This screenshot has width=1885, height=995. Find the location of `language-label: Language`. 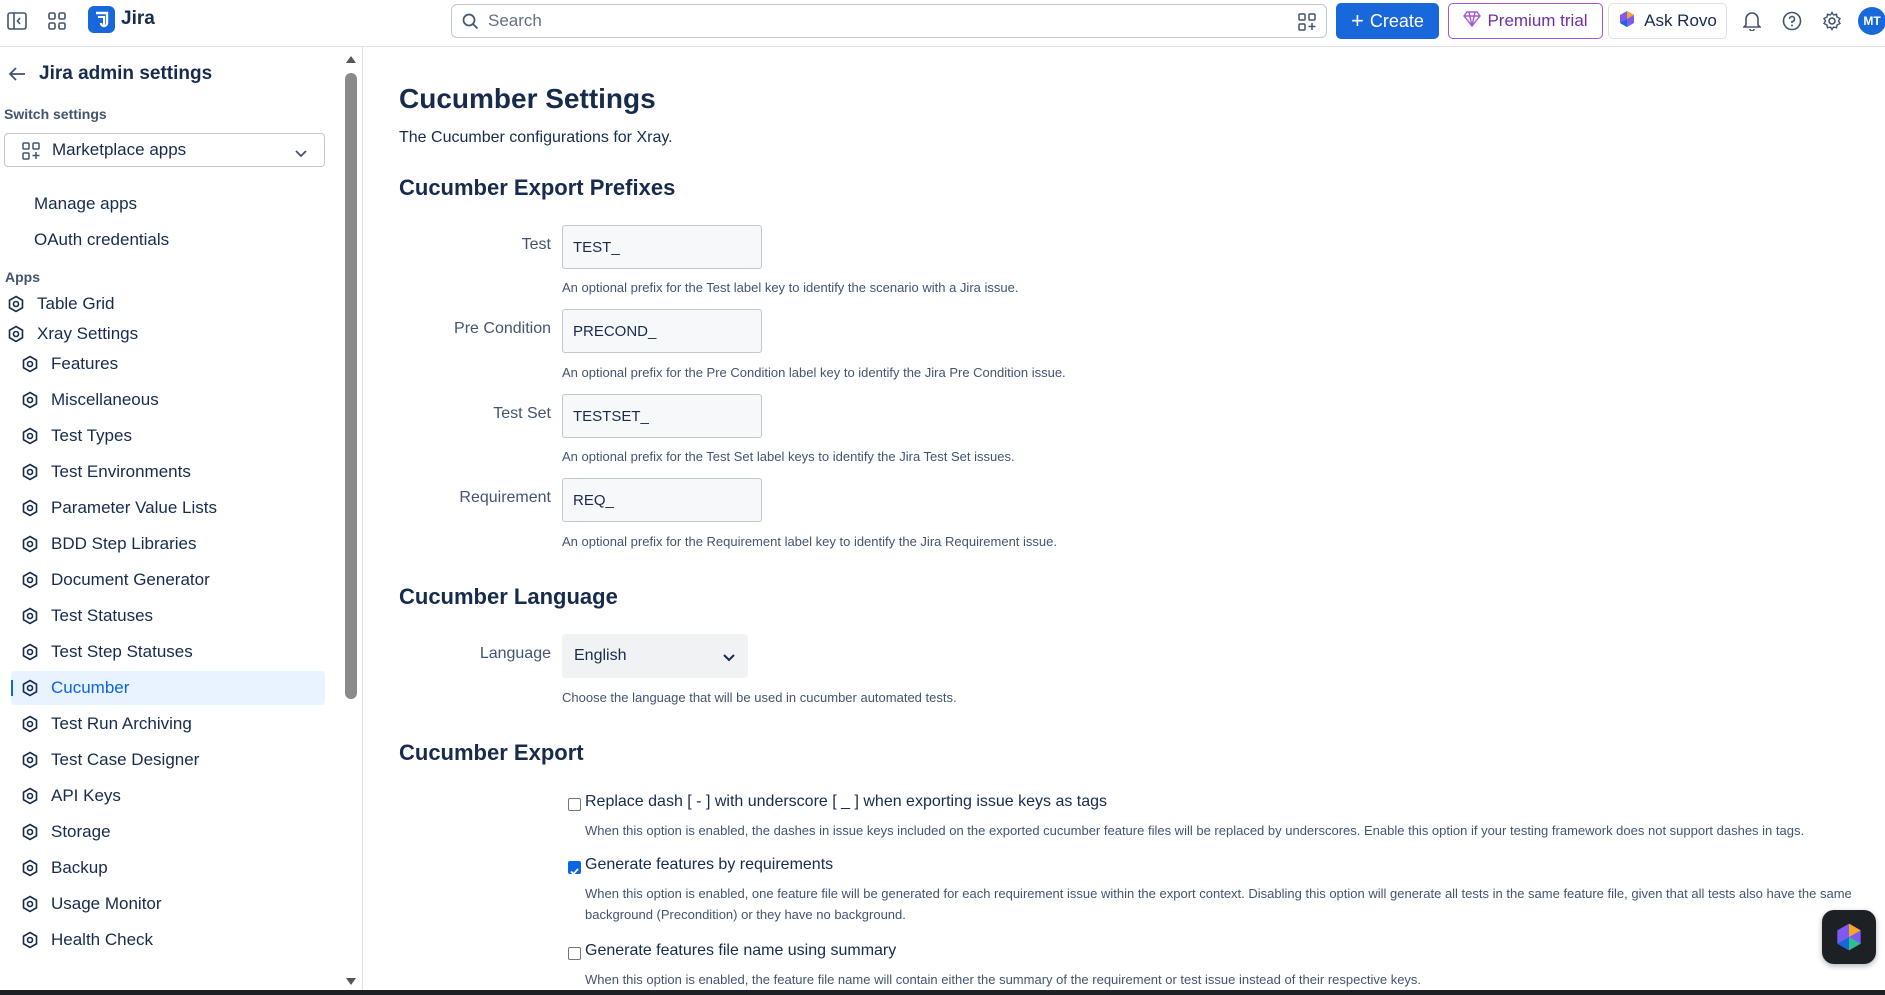

language-label: Language is located at coordinates (515, 653).